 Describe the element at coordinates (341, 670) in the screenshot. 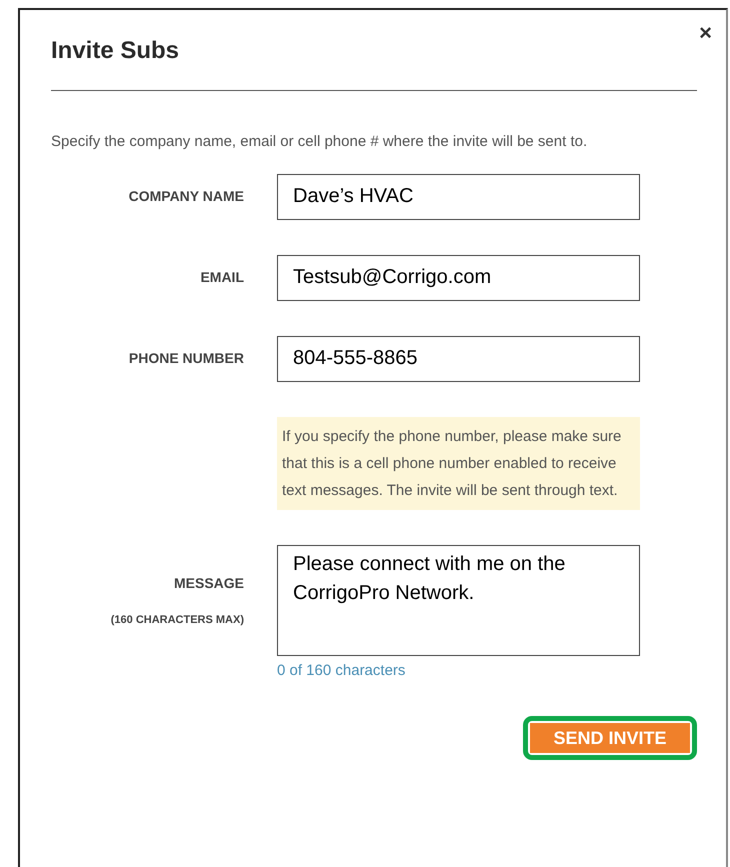

I see `character-counter: 0 of 160 characters` at that location.